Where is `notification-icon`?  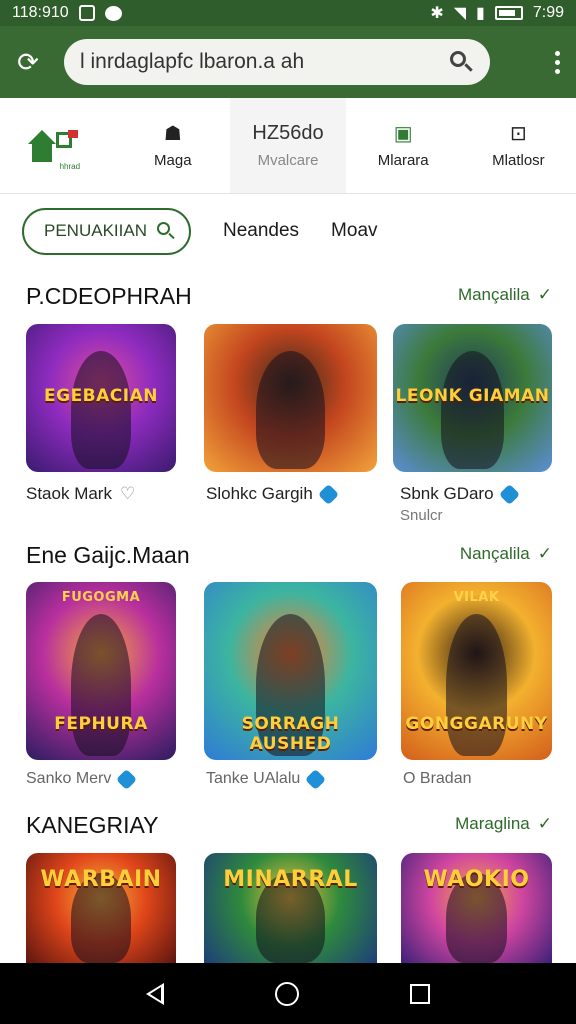
notification-icon is located at coordinates (86, 13).